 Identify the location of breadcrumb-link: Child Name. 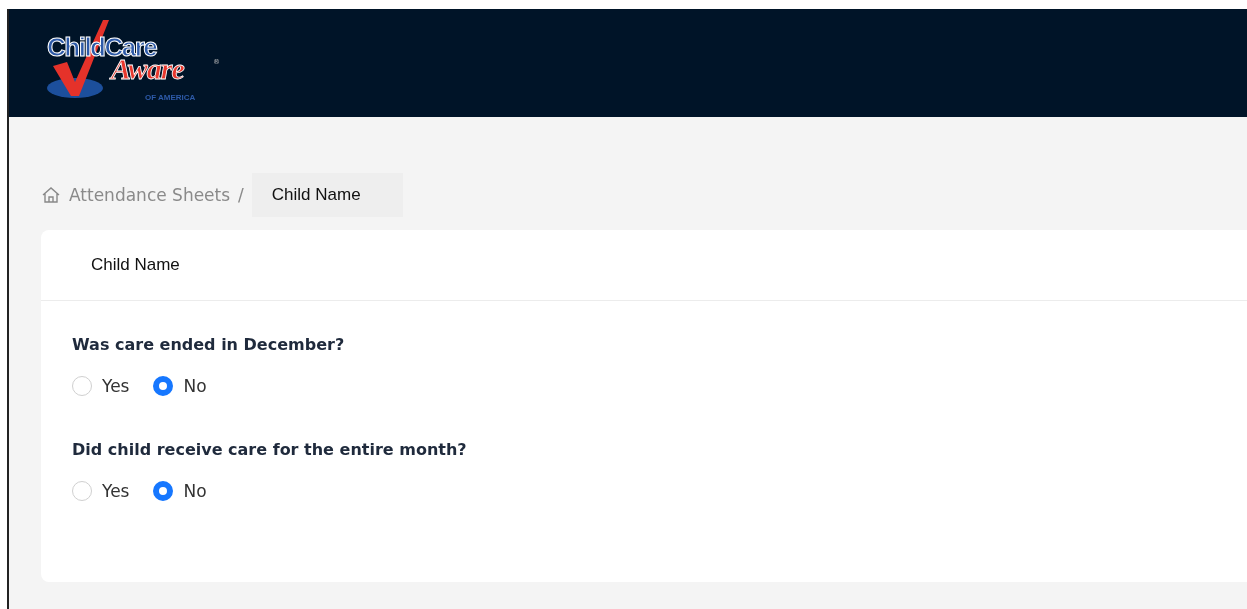
(327, 194).